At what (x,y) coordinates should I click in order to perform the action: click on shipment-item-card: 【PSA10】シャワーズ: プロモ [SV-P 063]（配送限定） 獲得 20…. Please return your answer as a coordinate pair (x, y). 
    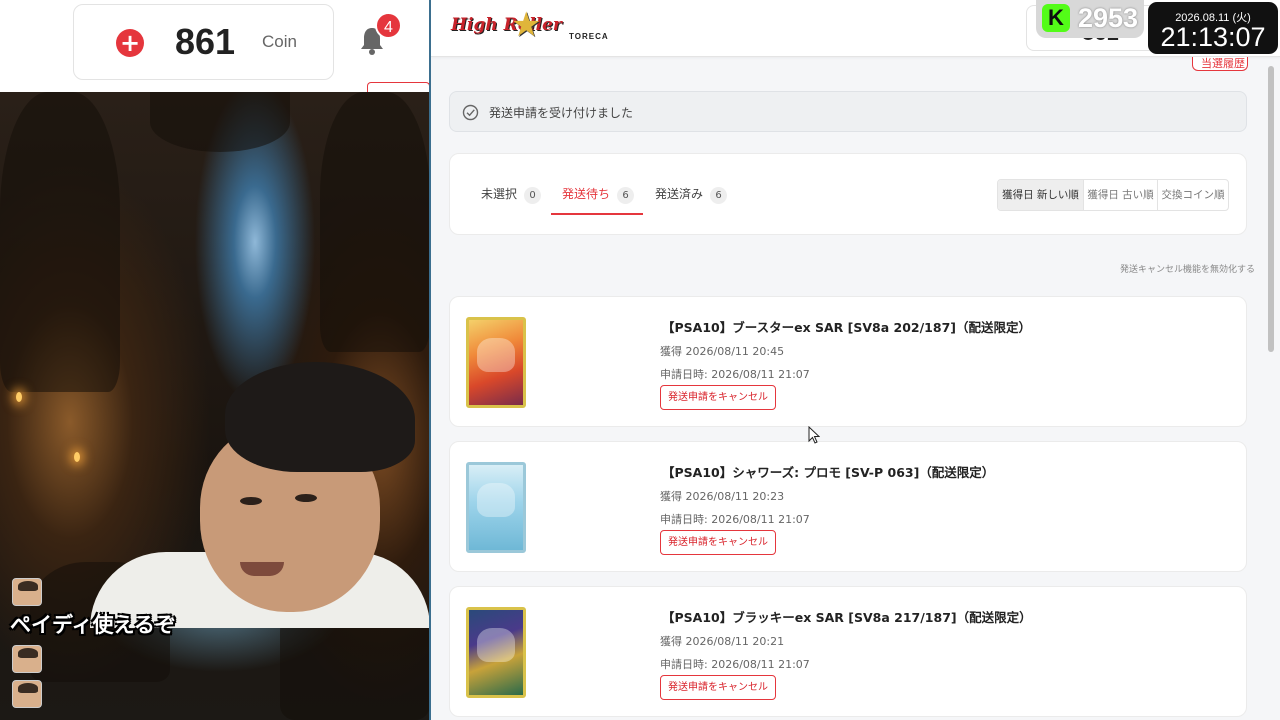
    Looking at the image, I should click on (848, 506).